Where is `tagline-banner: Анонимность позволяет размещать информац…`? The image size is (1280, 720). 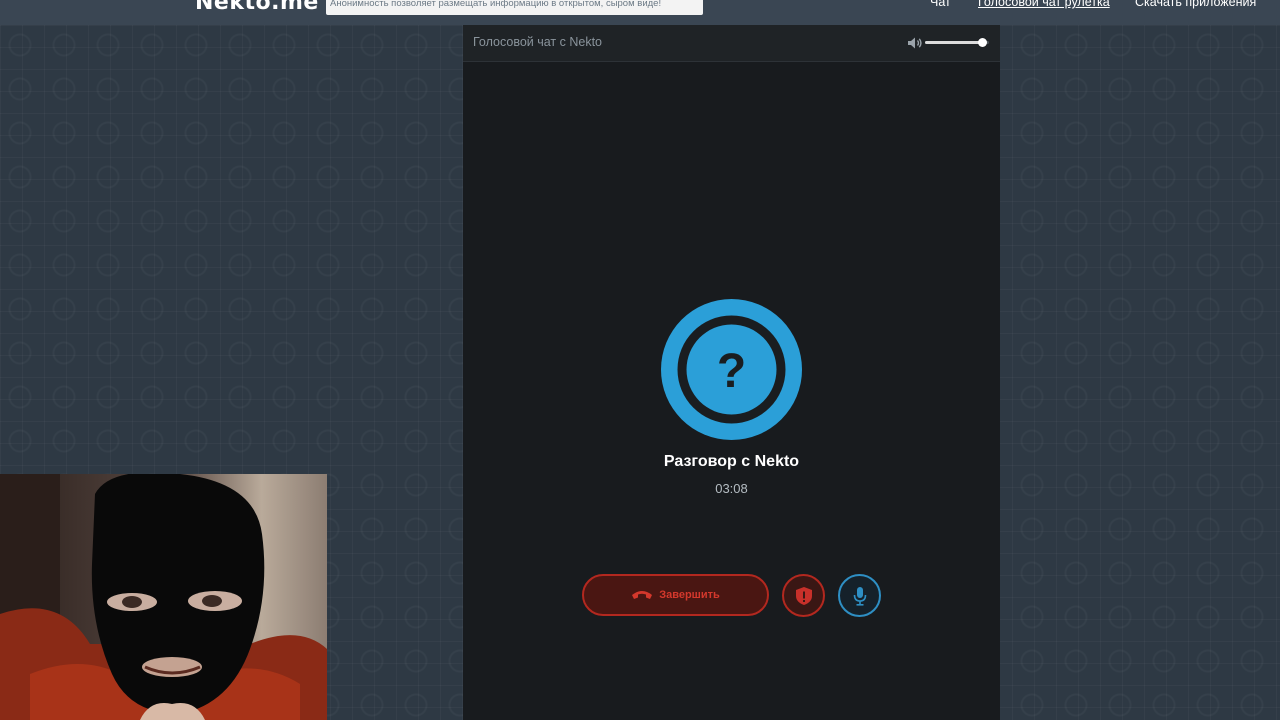 tagline-banner: Анонимность позволяет размещать информац… is located at coordinates (514, 7).